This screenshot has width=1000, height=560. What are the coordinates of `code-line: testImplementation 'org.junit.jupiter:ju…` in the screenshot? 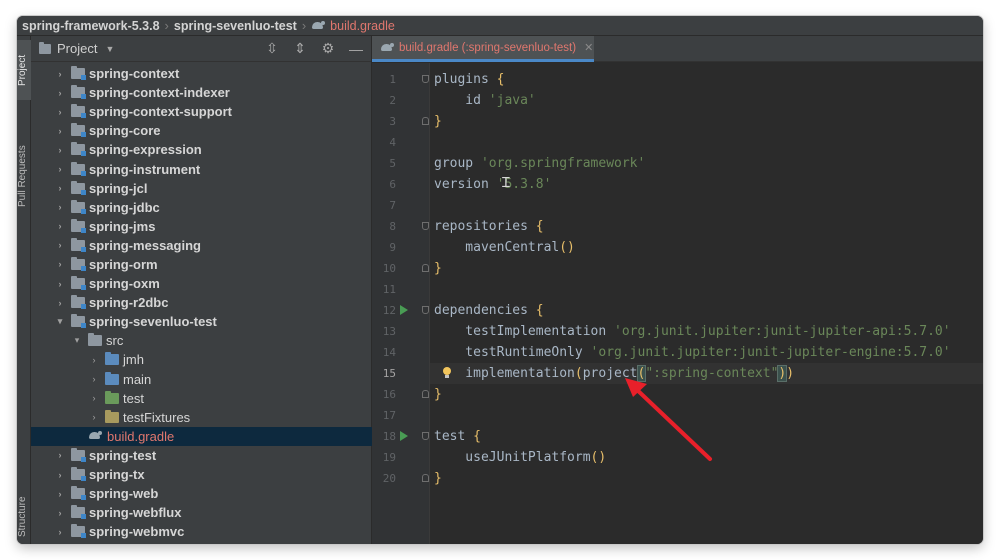 It's located at (706, 331).